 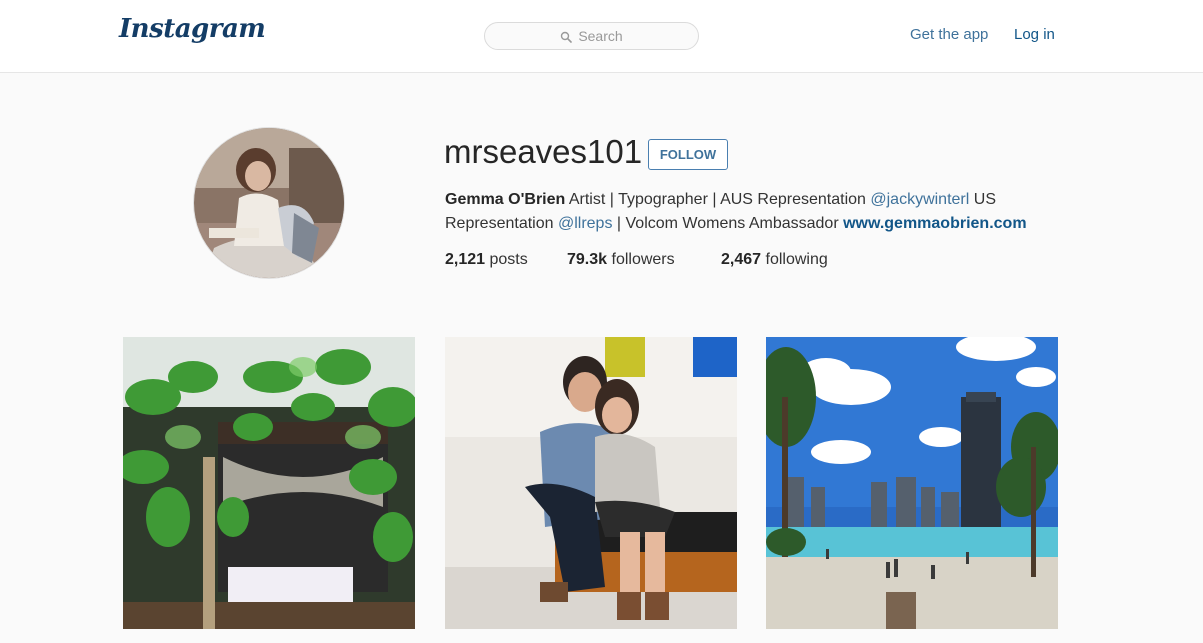 I want to click on search-placeholder: Search, so click(x=600, y=36).